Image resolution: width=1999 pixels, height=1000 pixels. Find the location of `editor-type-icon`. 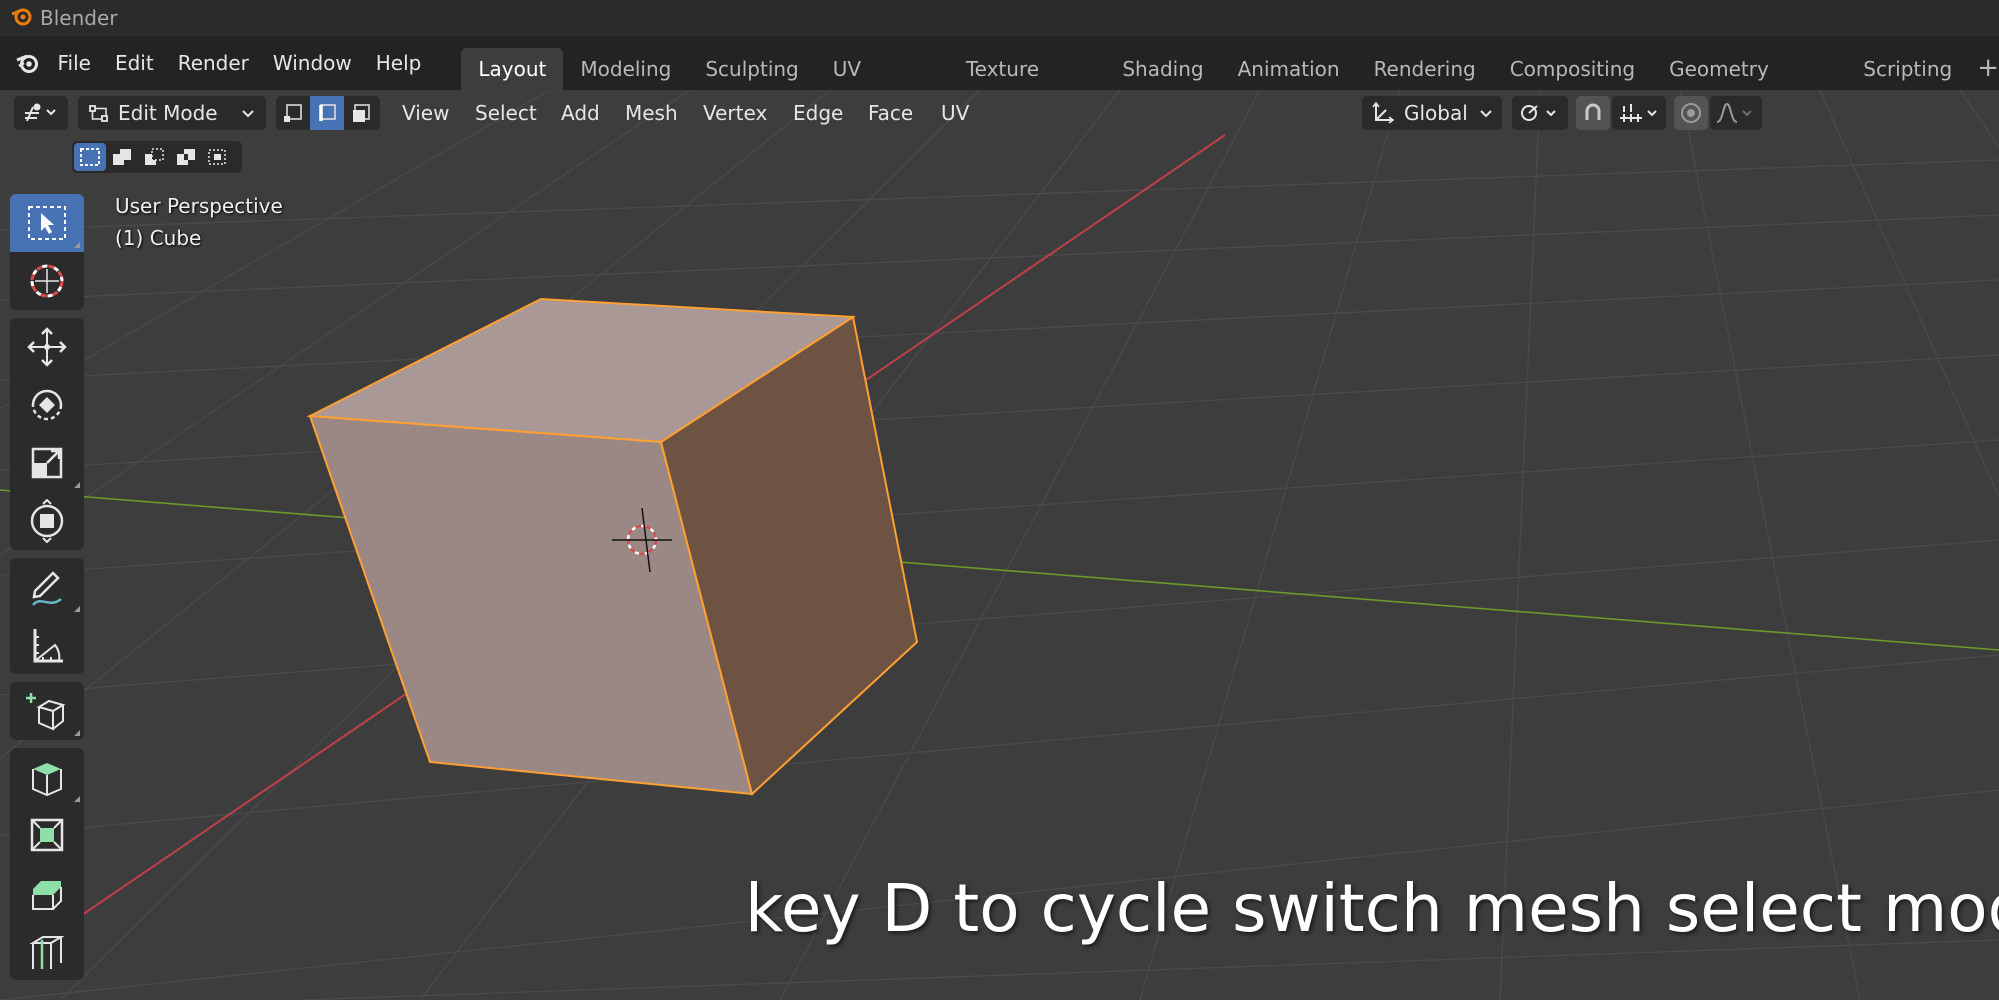

editor-type-icon is located at coordinates (40, 112).